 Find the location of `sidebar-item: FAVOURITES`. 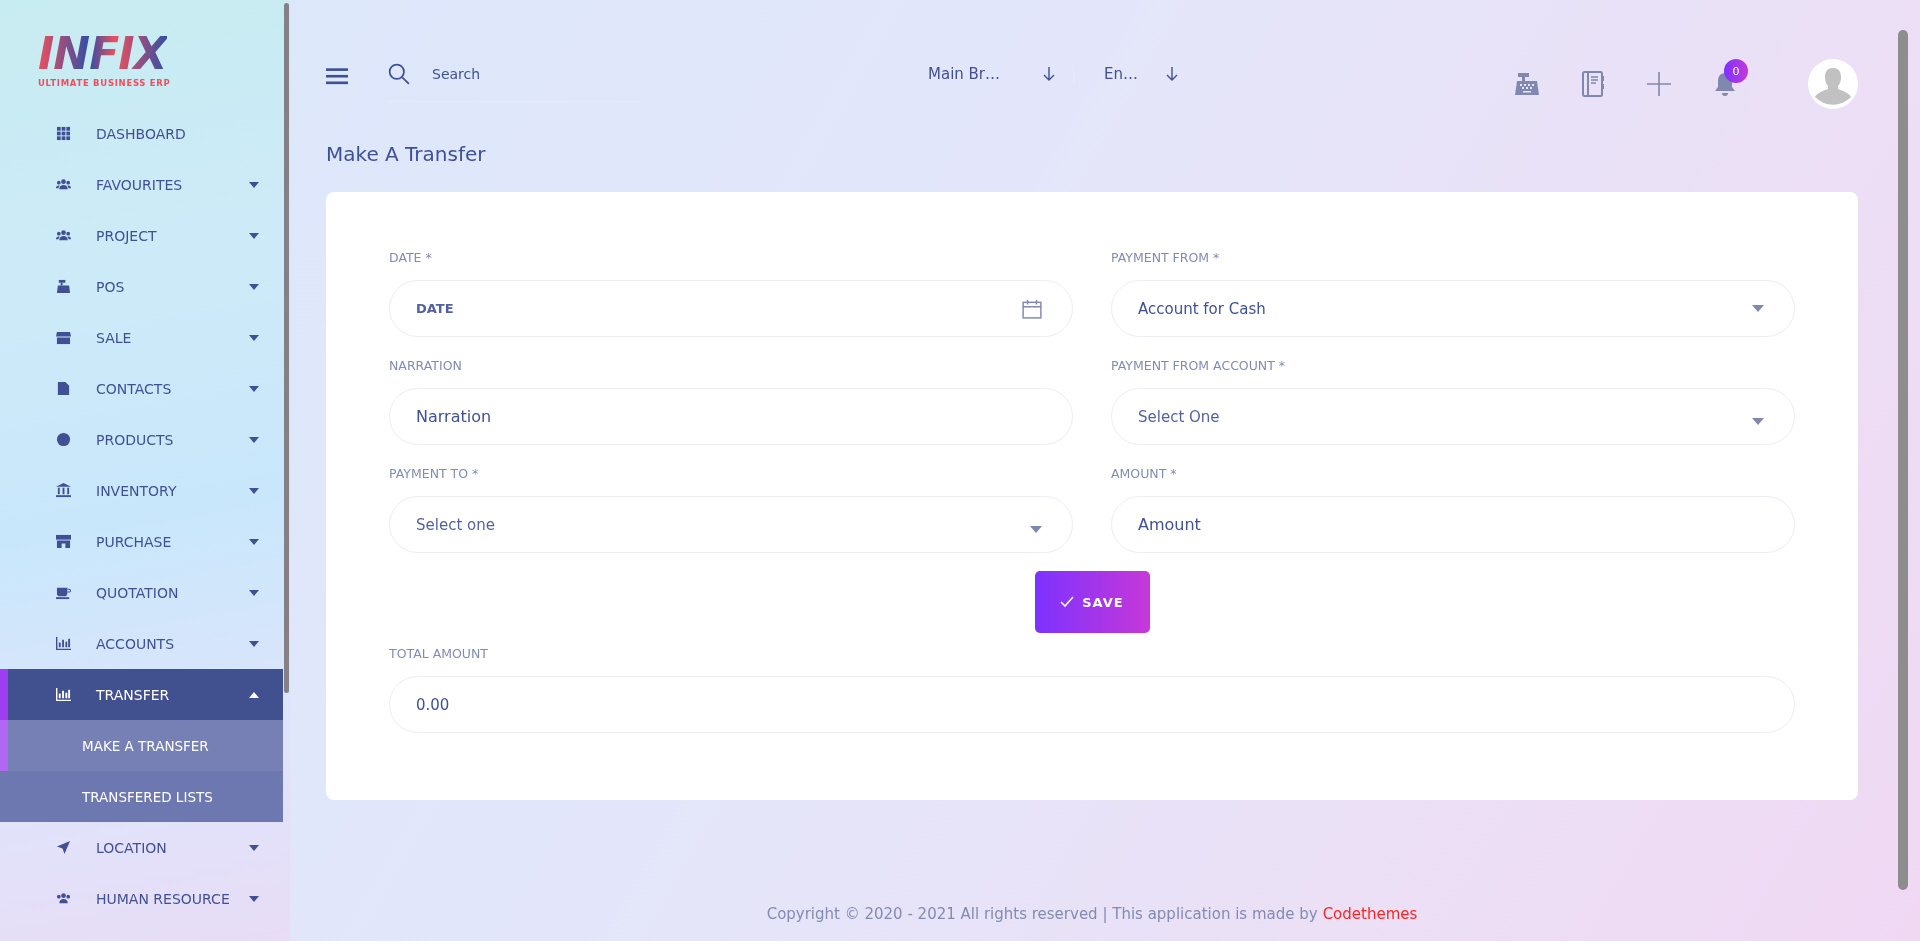

sidebar-item: FAVOURITES is located at coordinates (141, 184).